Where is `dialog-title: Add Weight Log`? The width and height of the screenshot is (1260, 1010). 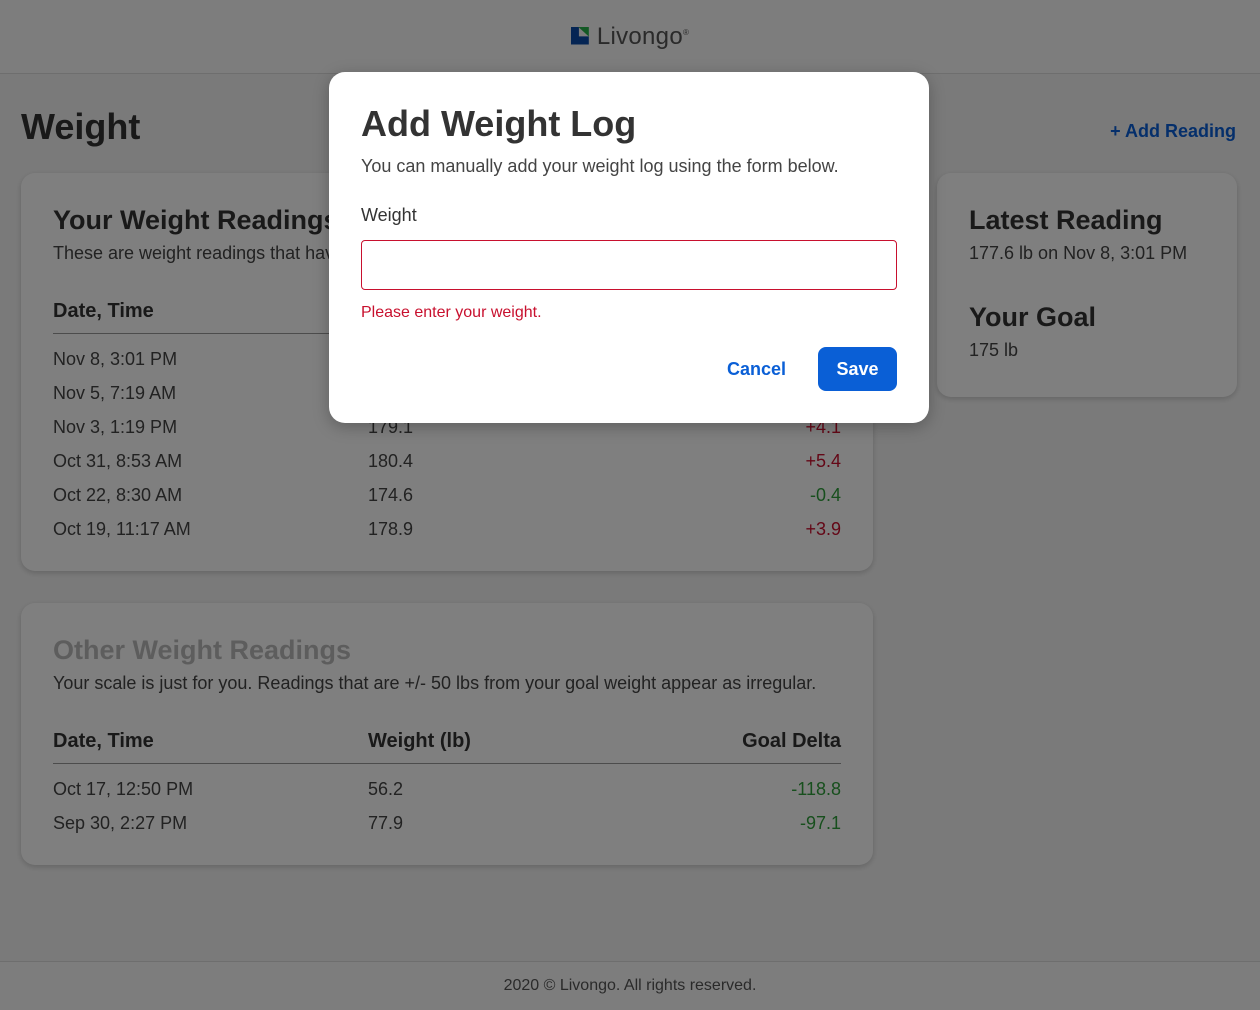
dialog-title: Add Weight Log is located at coordinates (499, 123).